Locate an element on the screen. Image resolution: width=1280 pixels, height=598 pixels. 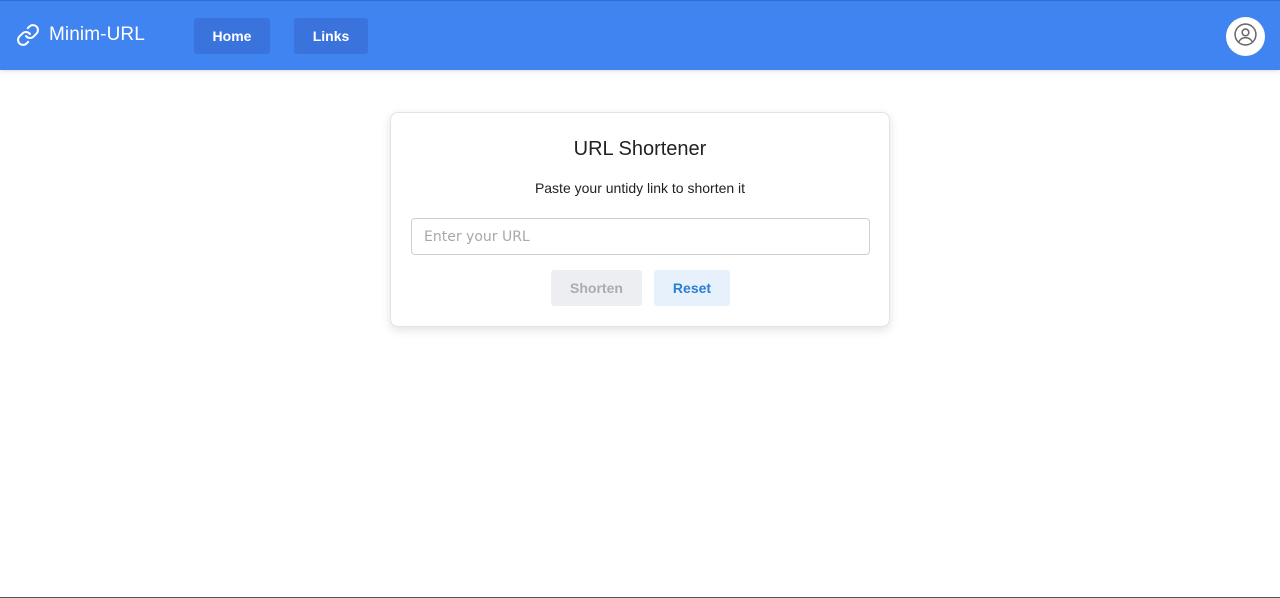
reset-button: Reset is located at coordinates (692, 288).